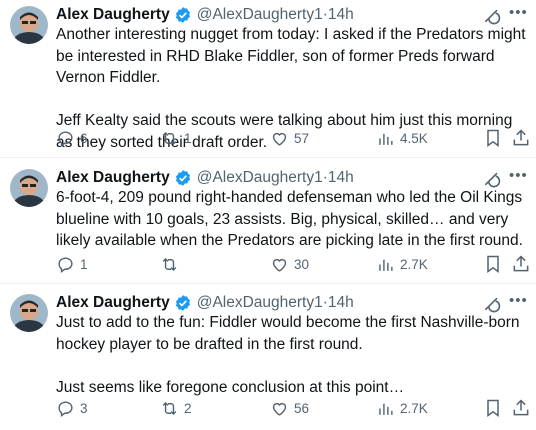 Image resolution: width=536 pixels, height=430 pixels. I want to click on views-count: 4.5K, so click(414, 138).